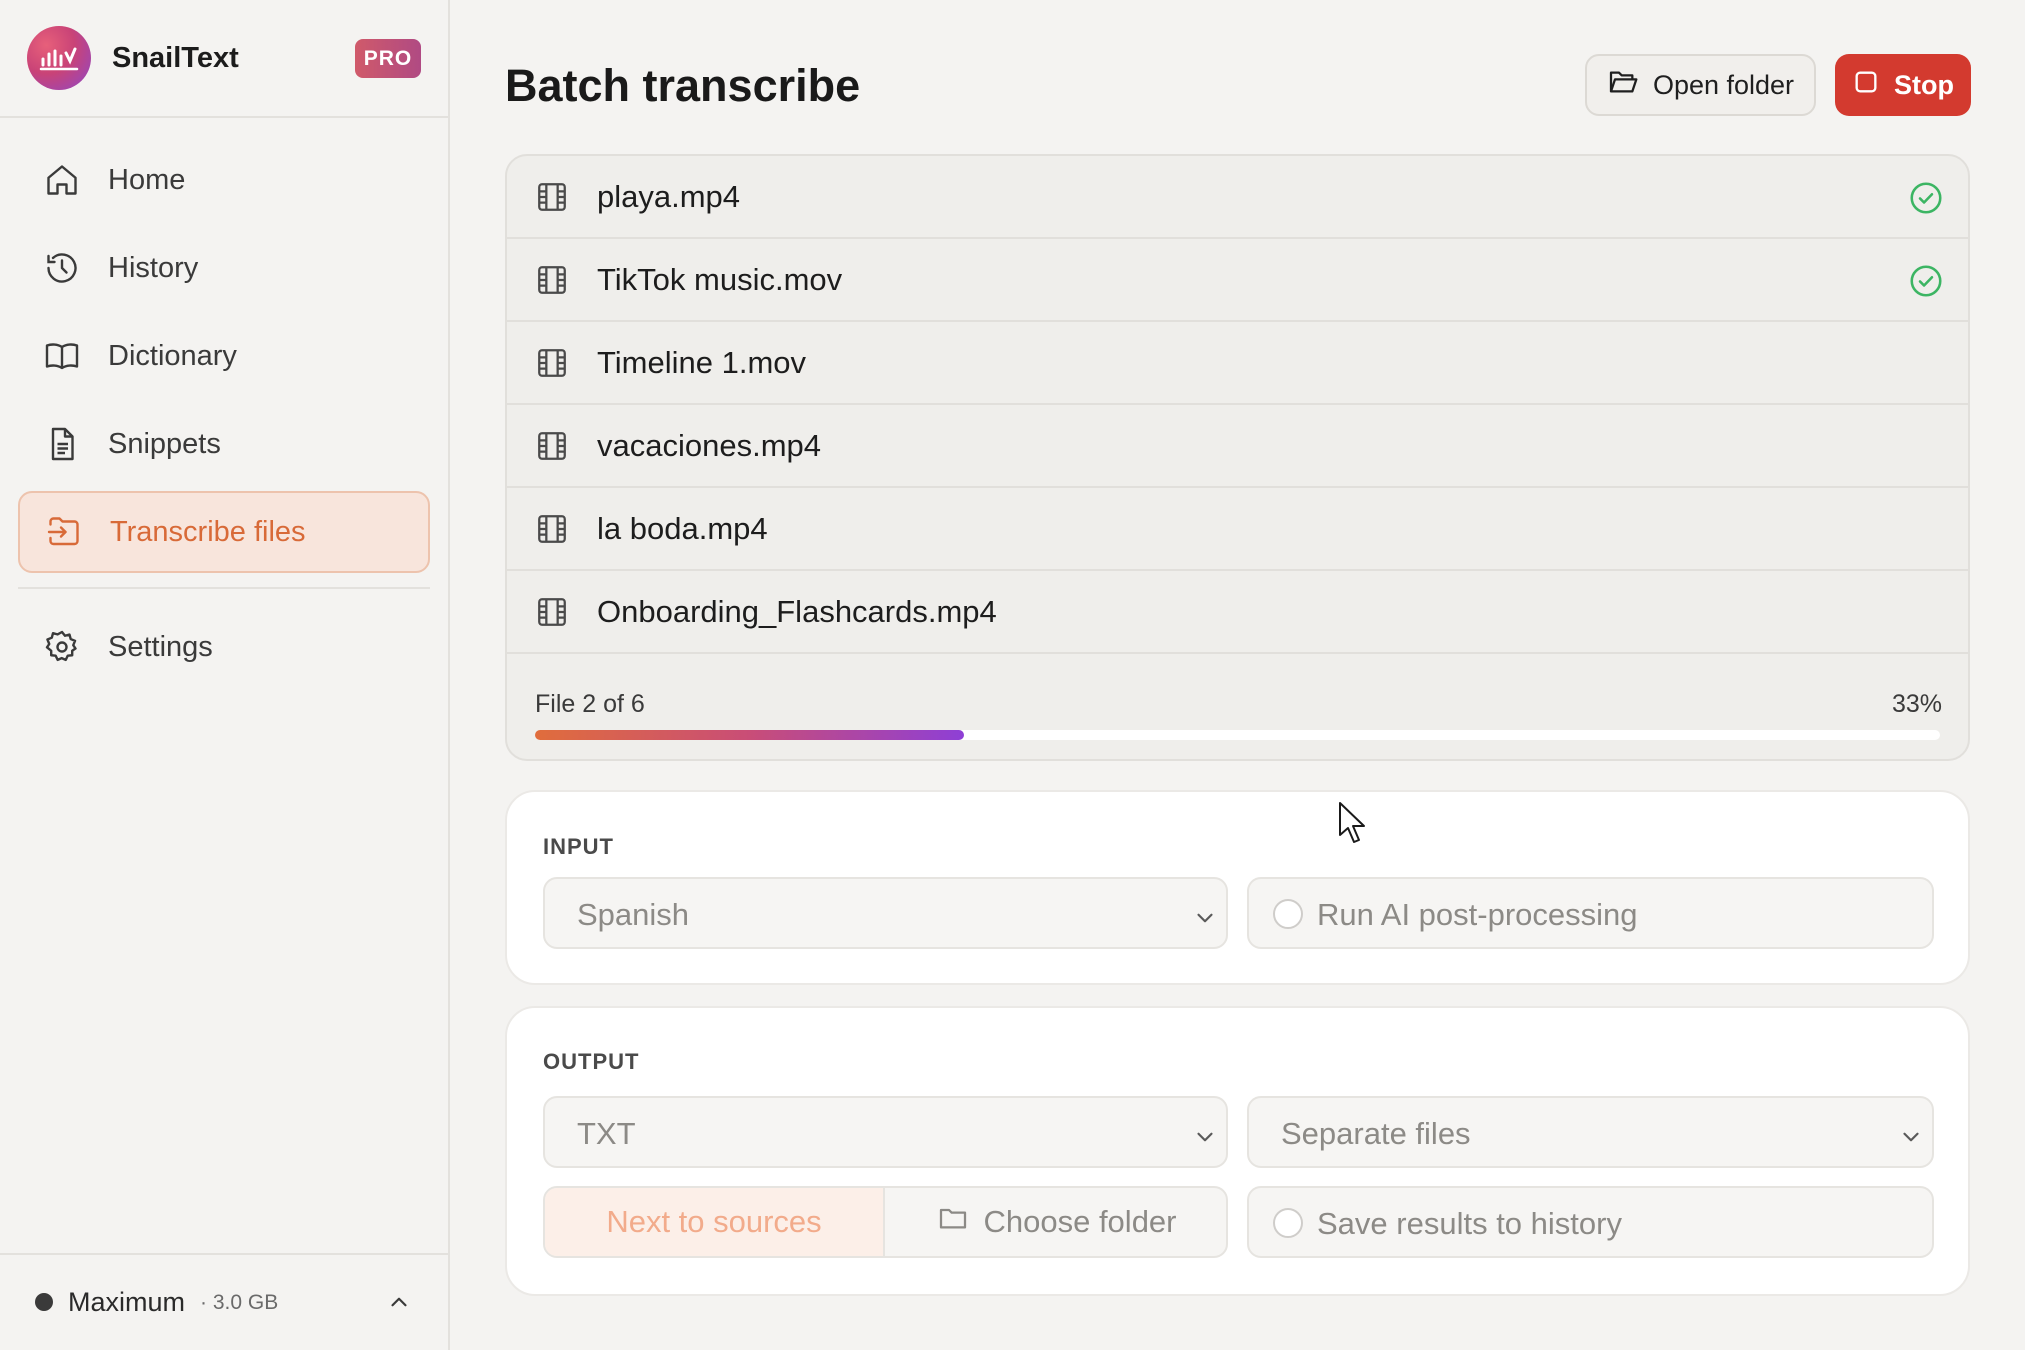  I want to click on file-name: la boda.mp4, so click(682, 528).